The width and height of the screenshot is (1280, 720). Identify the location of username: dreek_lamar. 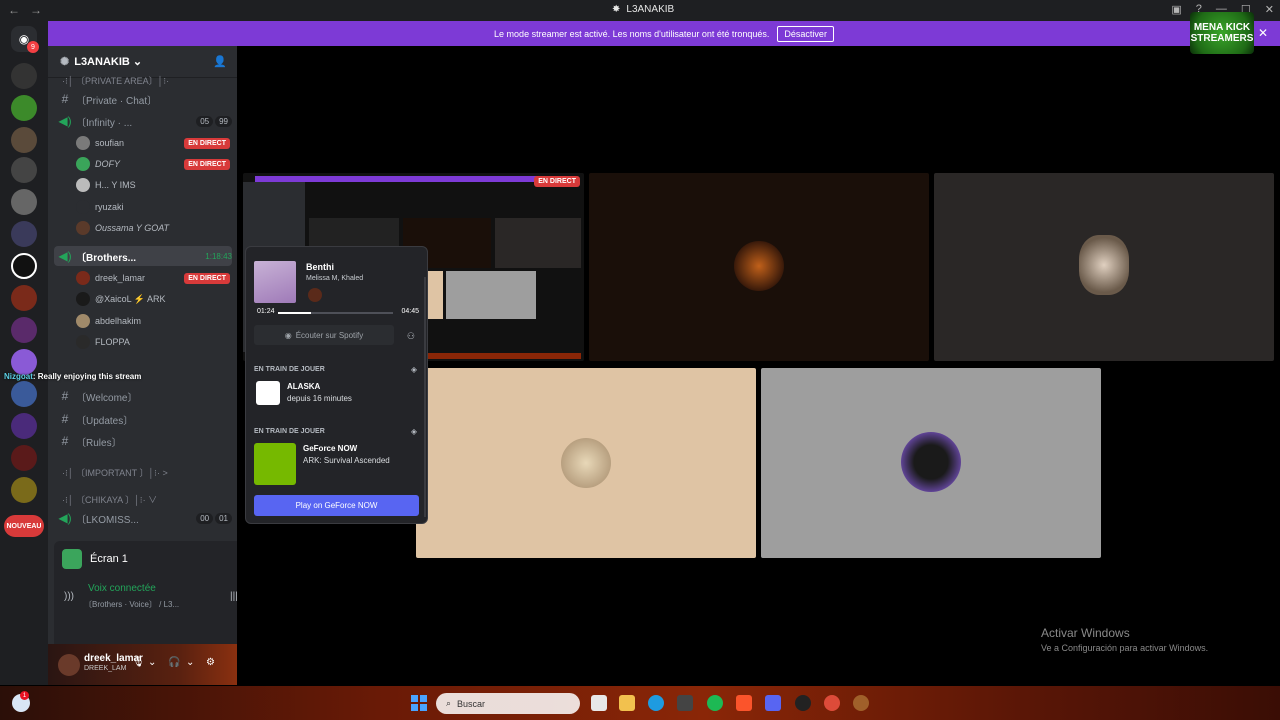
(120, 278).